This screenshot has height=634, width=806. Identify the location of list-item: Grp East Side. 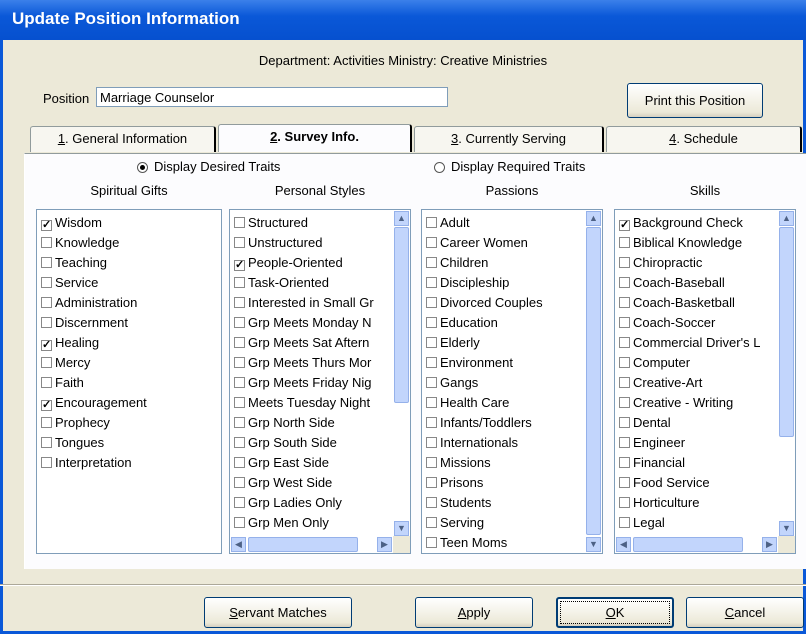
(304, 463).